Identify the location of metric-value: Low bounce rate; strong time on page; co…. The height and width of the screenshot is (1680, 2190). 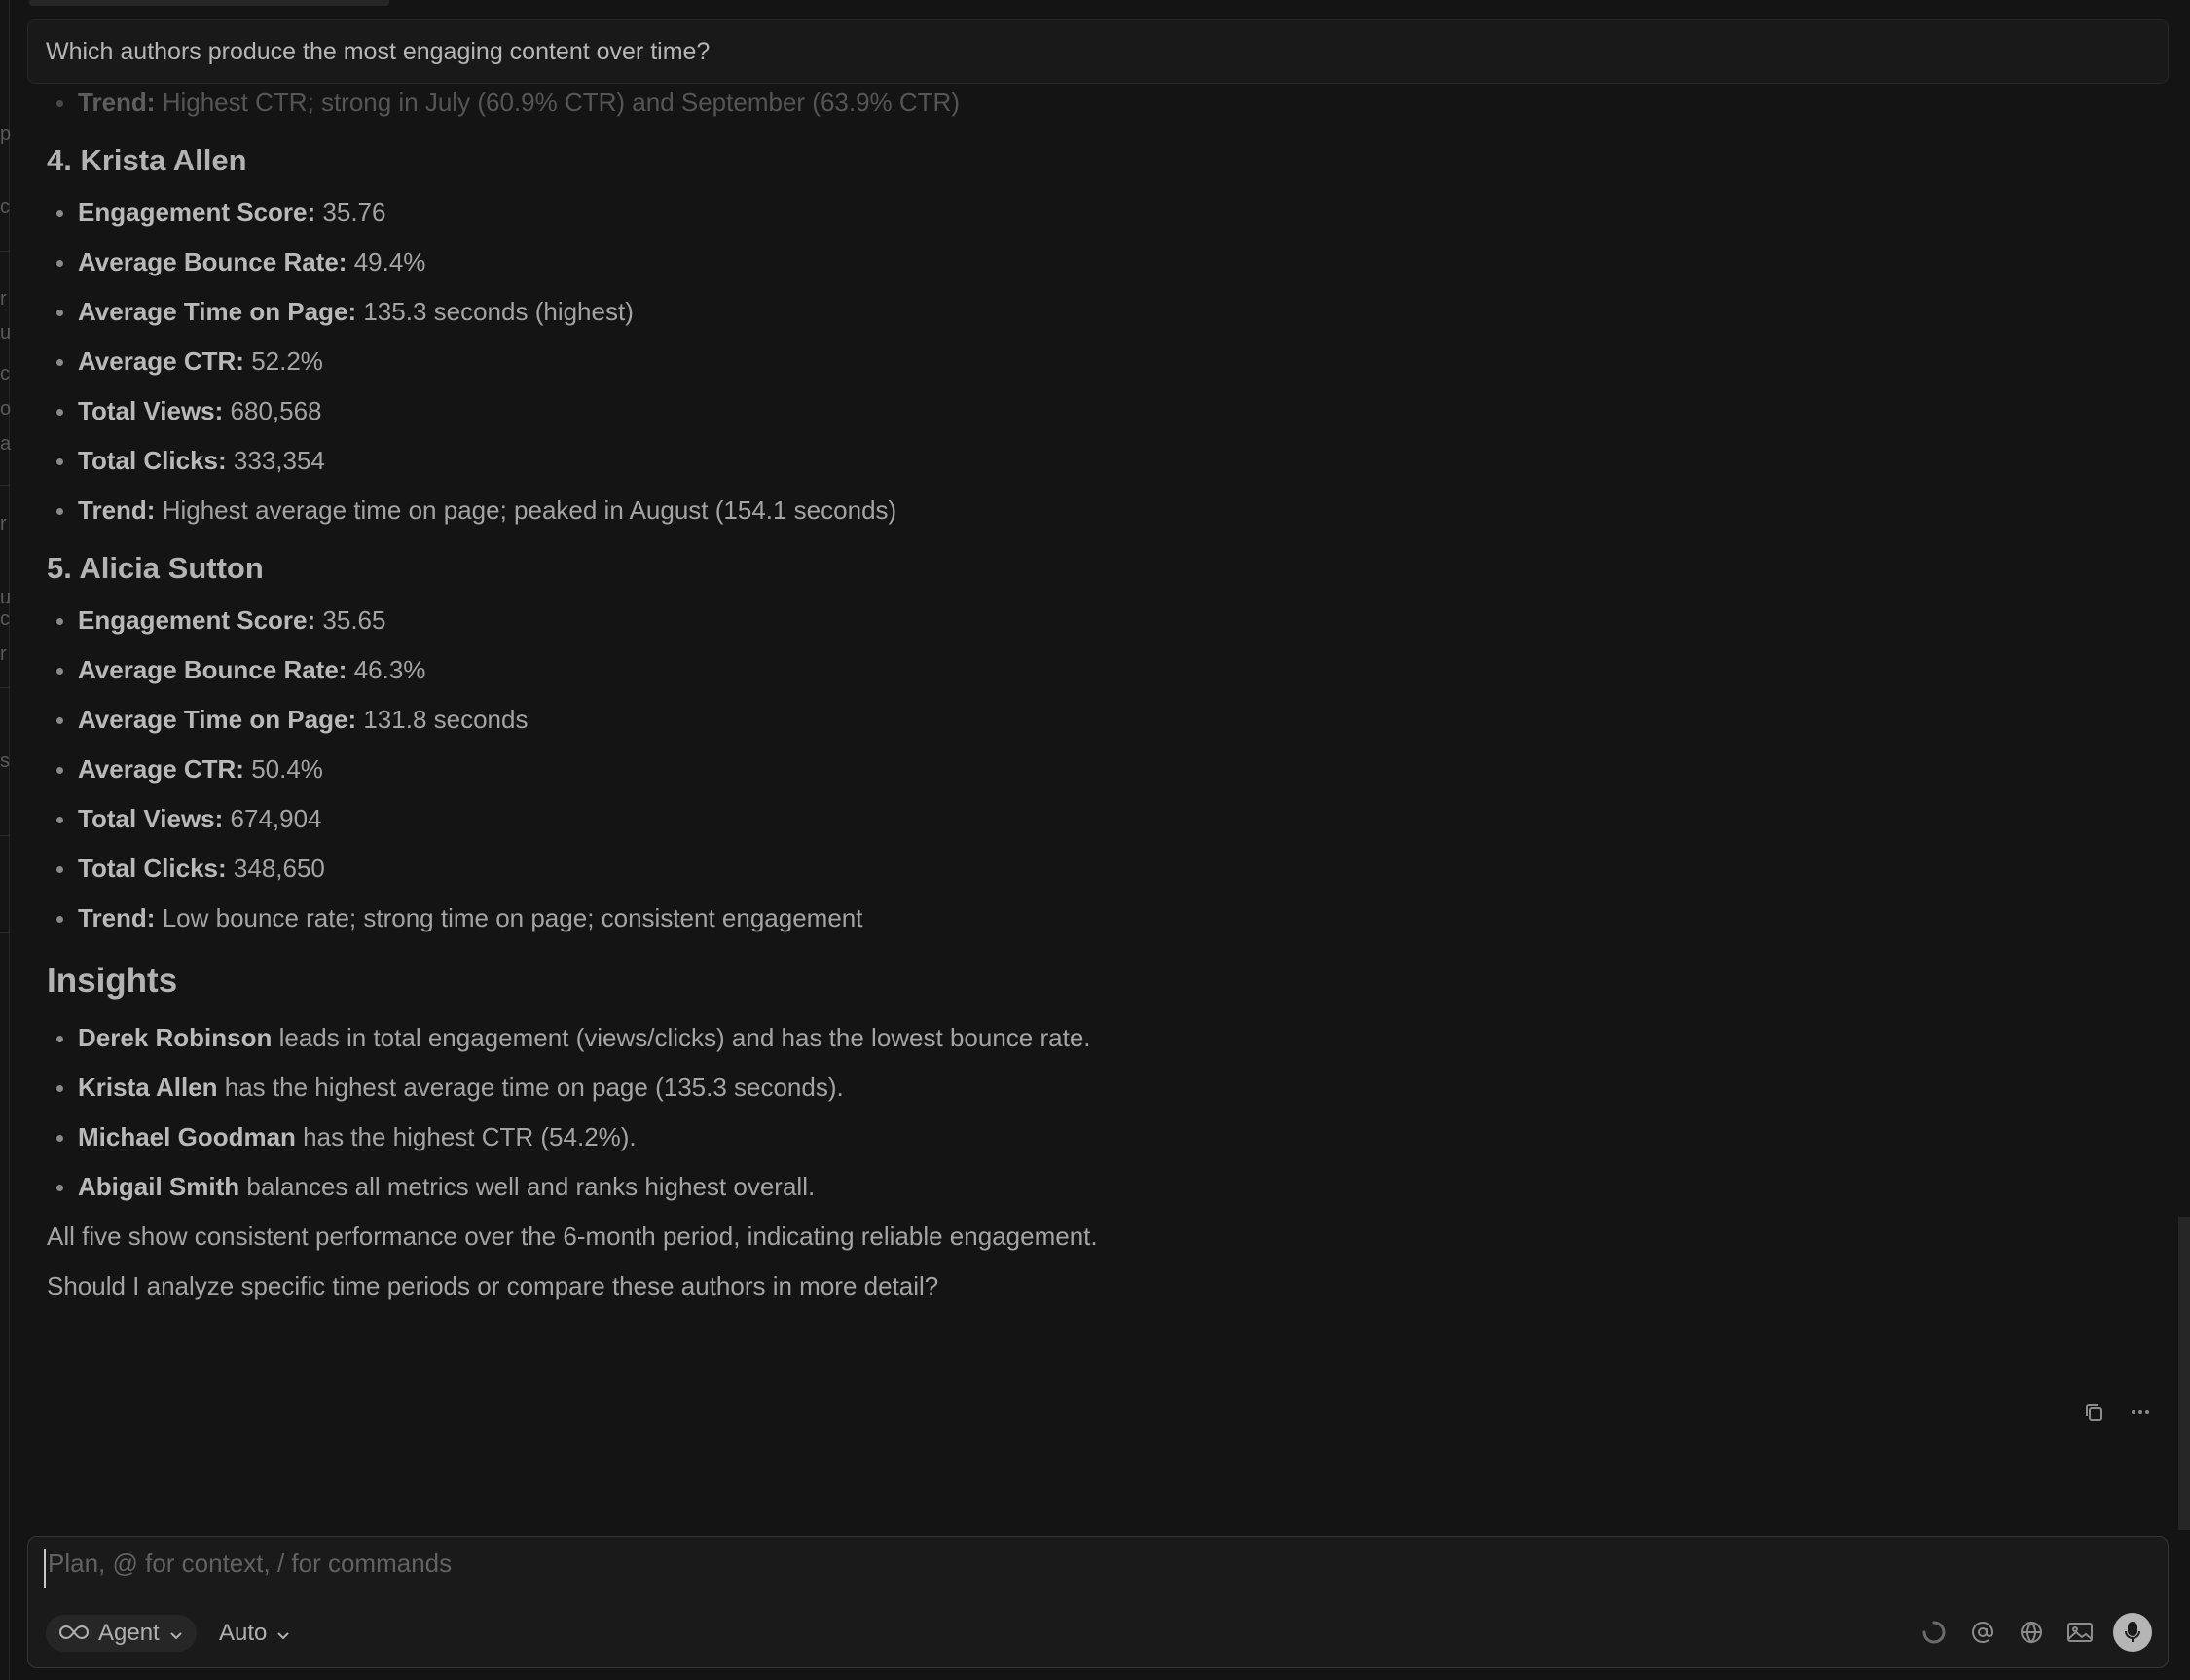
(513, 917).